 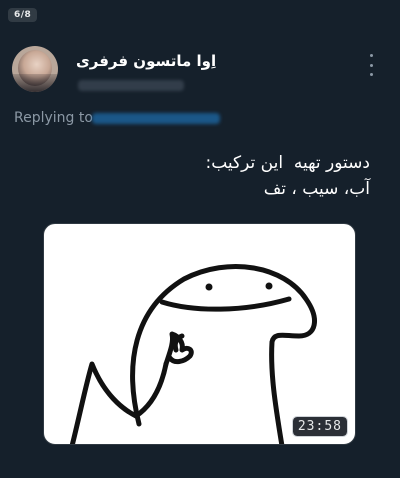 What do you see at coordinates (210, 176) in the screenshot?
I see `tweet-text: دستور تهیه این ترکیب: آب، سیب ، تف` at bounding box center [210, 176].